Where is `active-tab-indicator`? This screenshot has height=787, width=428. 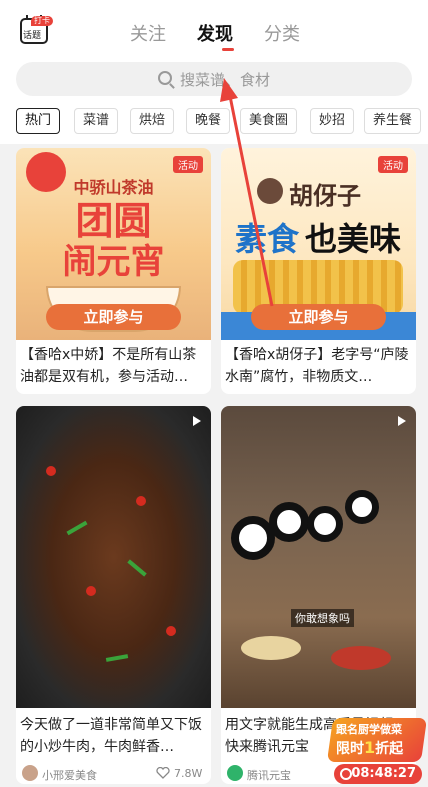 active-tab-indicator is located at coordinates (228, 49).